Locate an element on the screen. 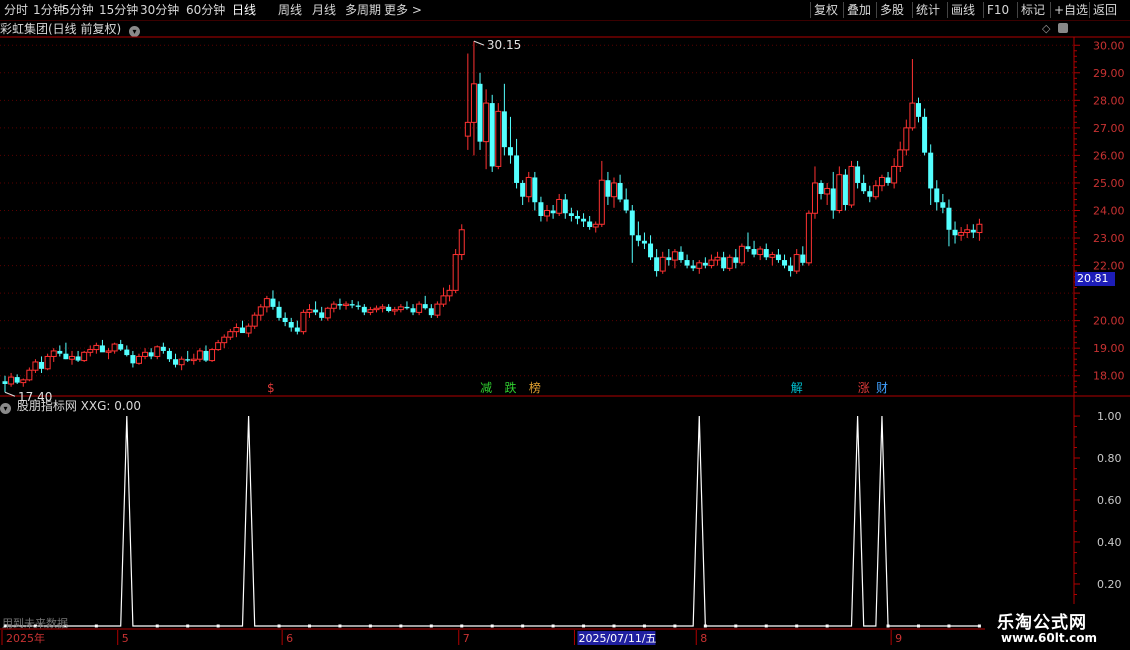  high-price-label: 30.15 is located at coordinates (504, 45).